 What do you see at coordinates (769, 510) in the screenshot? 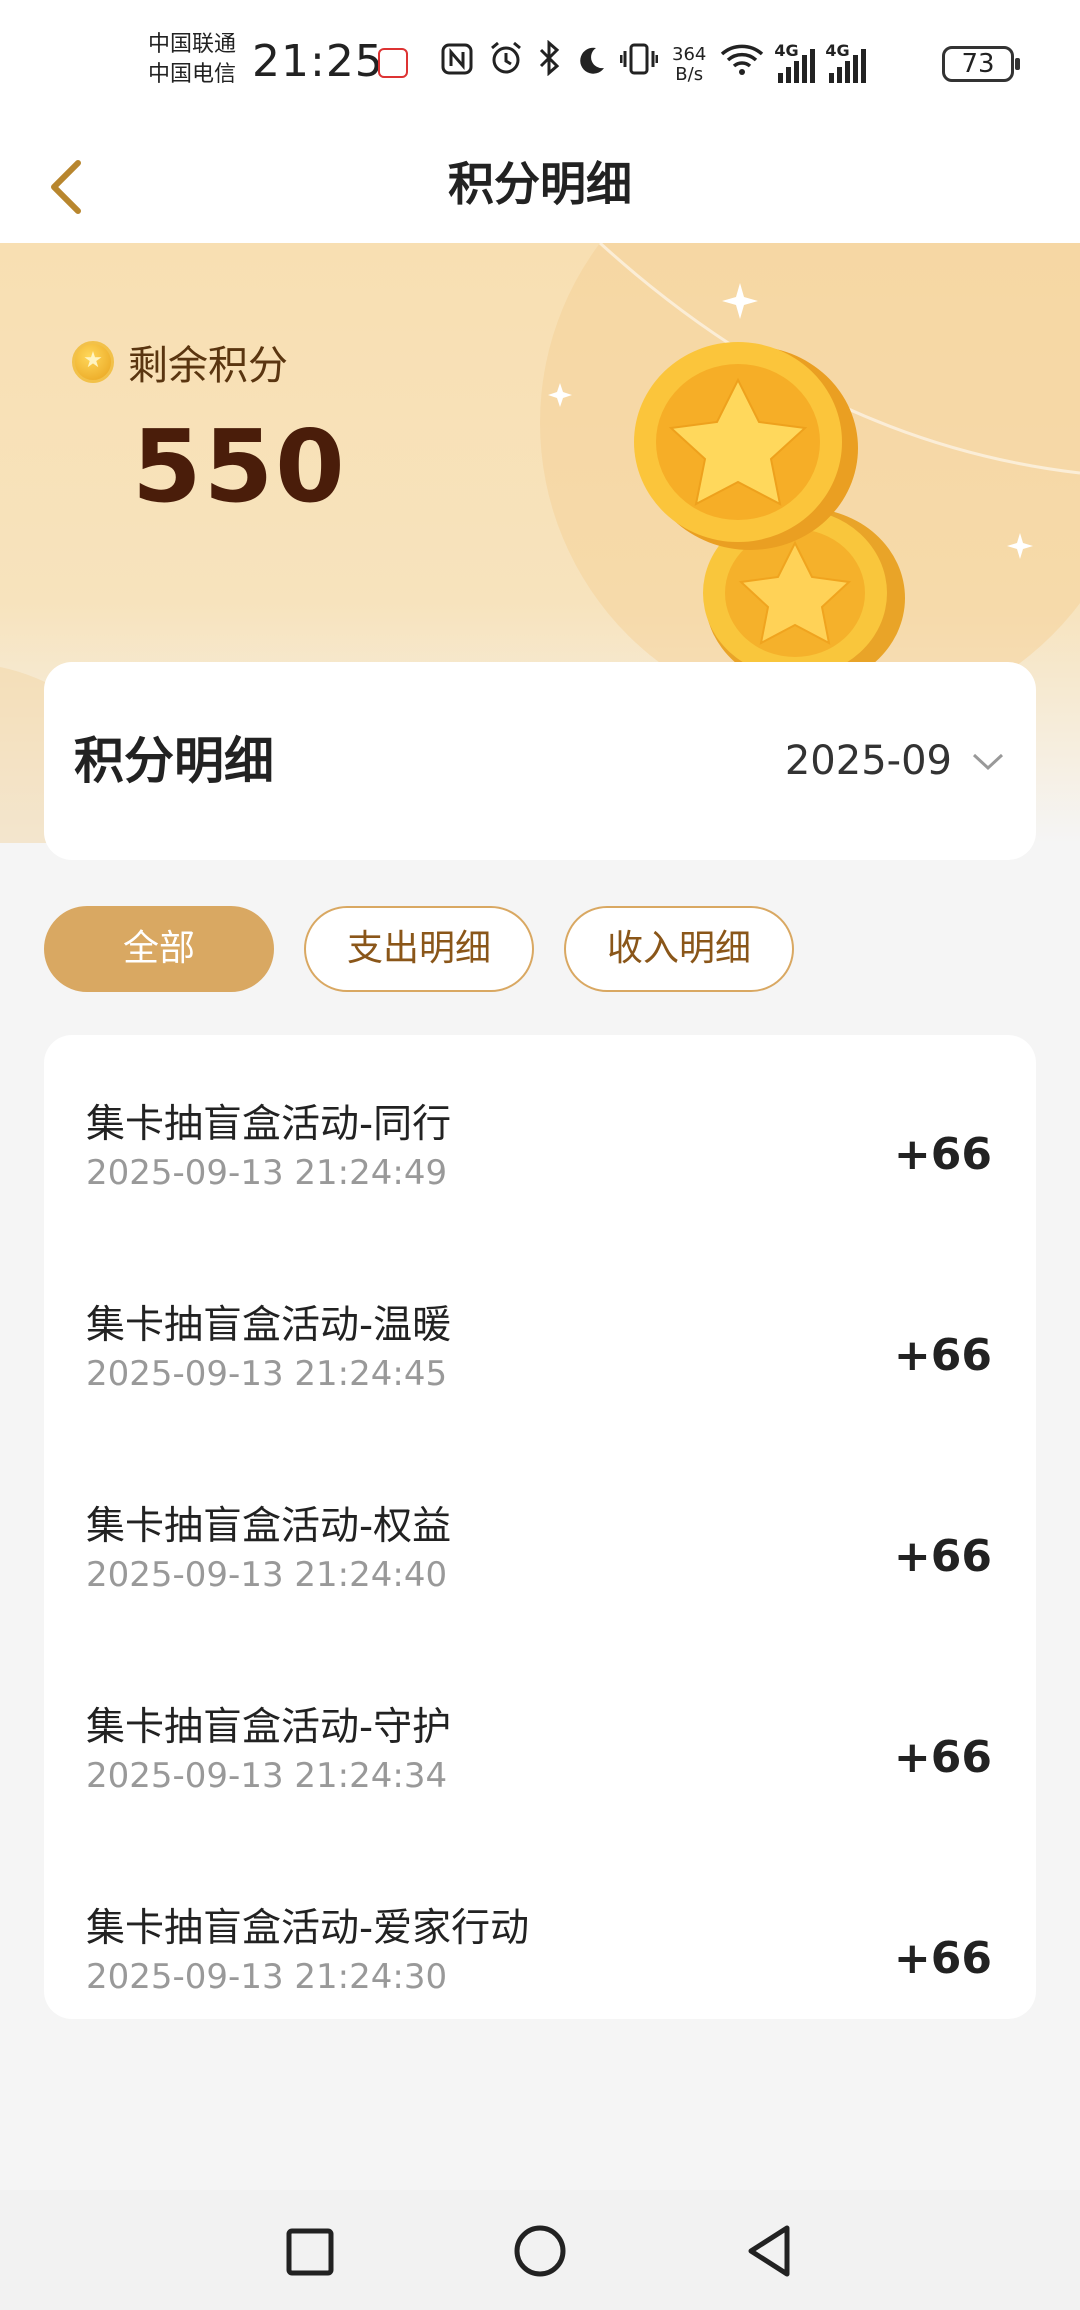
I see `coin-illustration` at bounding box center [769, 510].